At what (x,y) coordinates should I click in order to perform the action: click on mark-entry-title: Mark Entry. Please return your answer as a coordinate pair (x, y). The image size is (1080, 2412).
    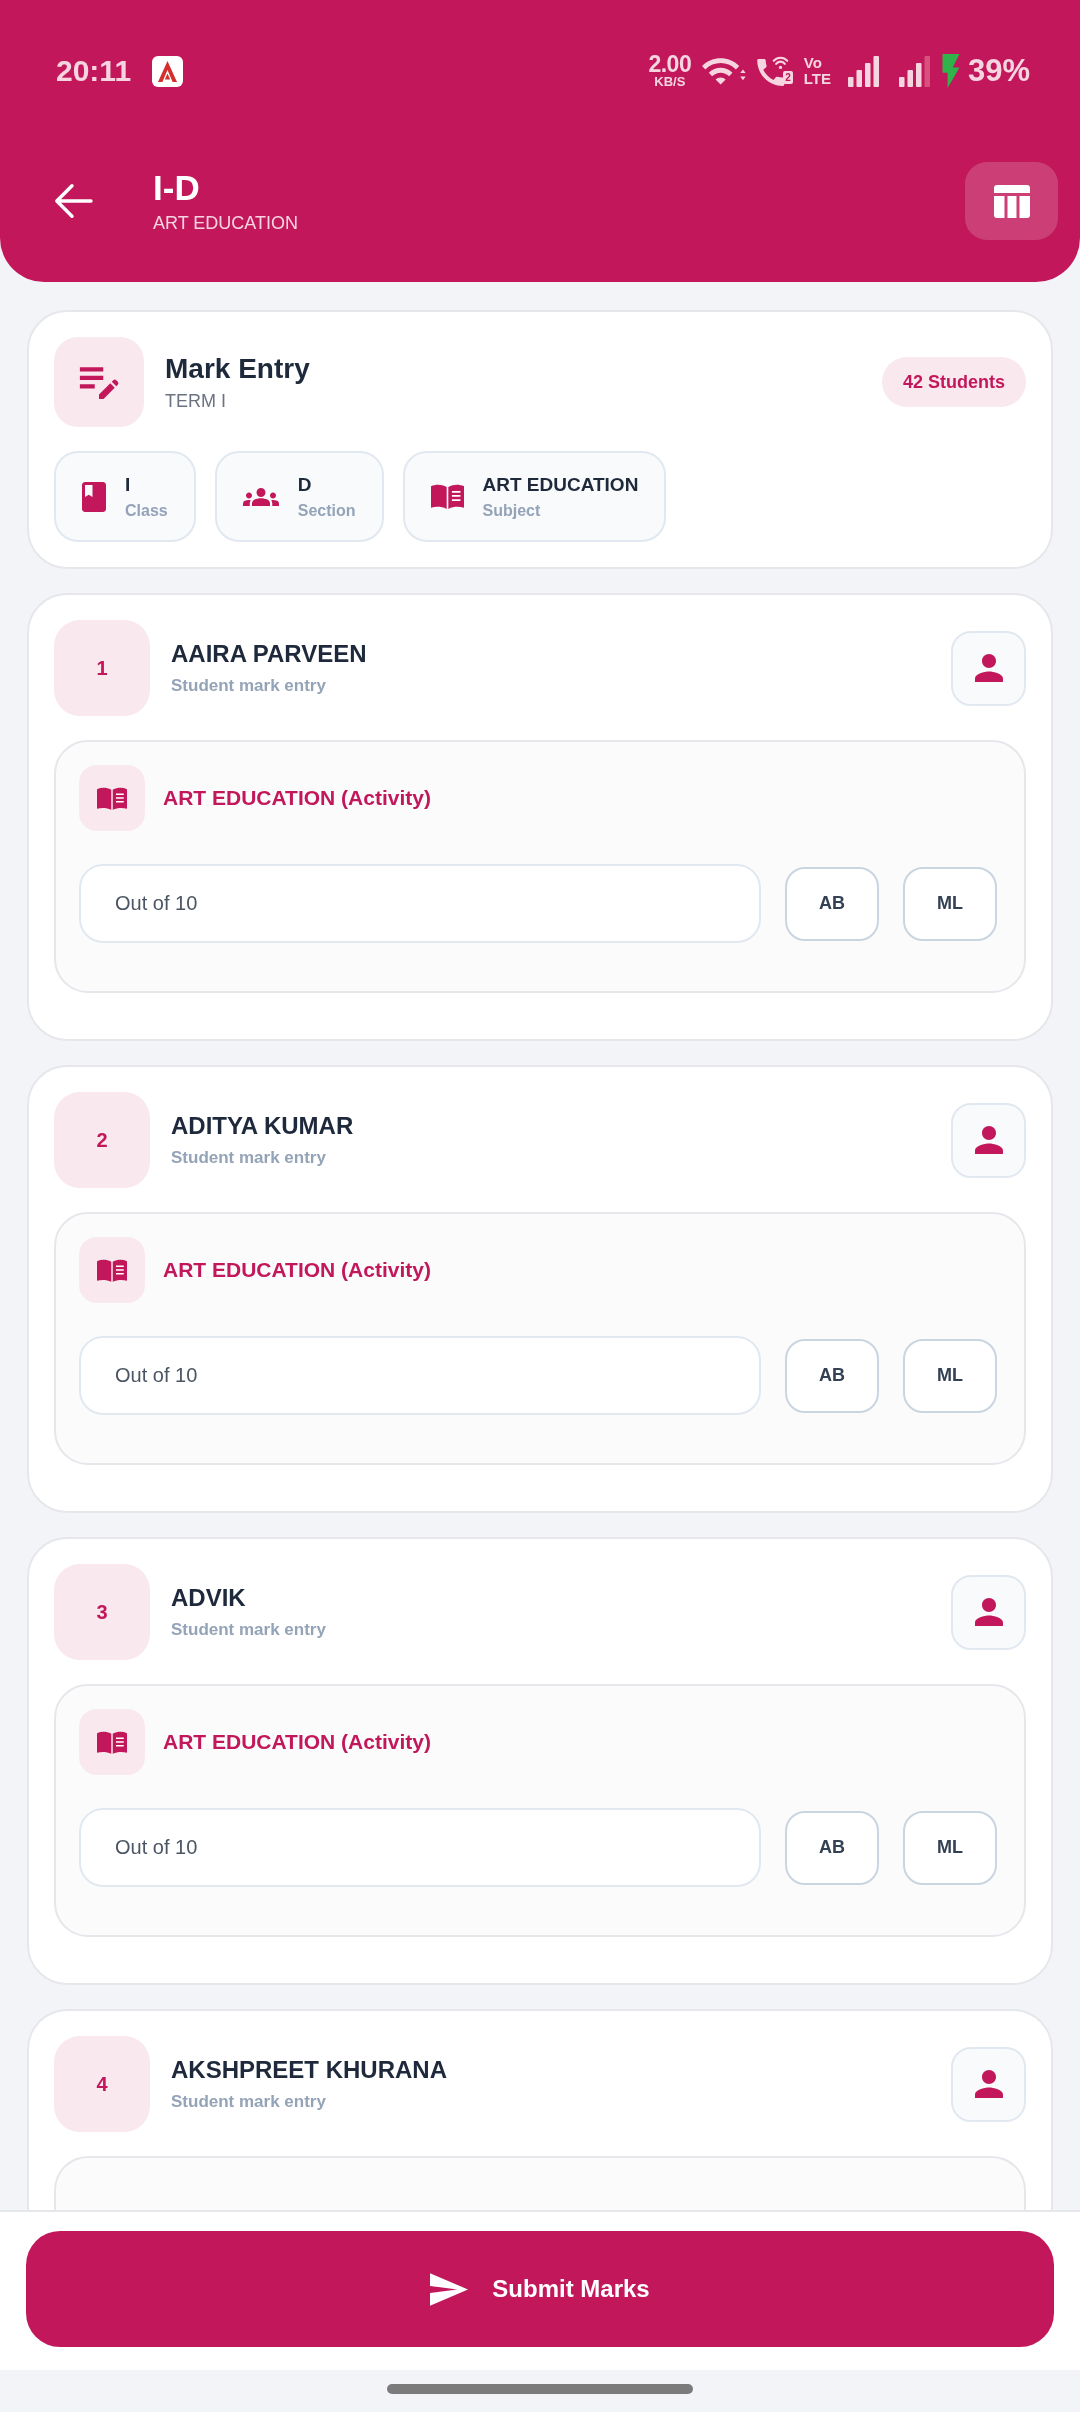
    Looking at the image, I should click on (237, 369).